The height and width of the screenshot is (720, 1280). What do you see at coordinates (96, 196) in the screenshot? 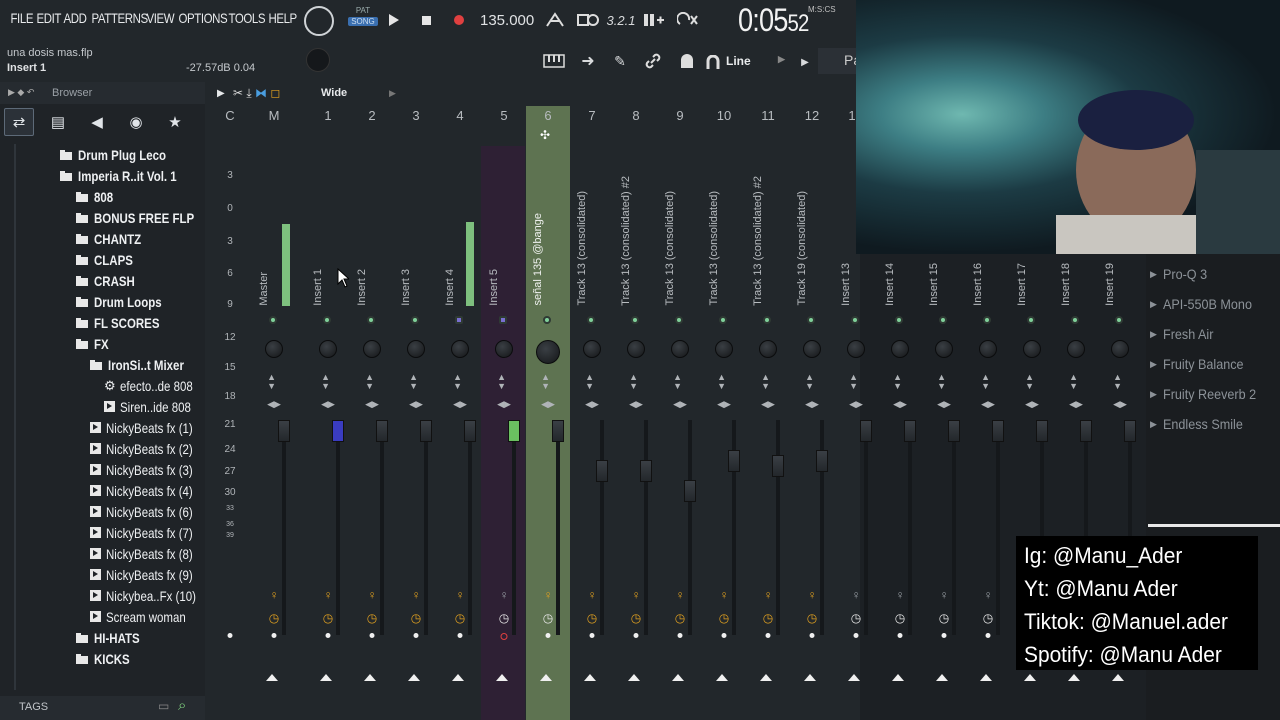
I see `browser-item: 808` at bounding box center [96, 196].